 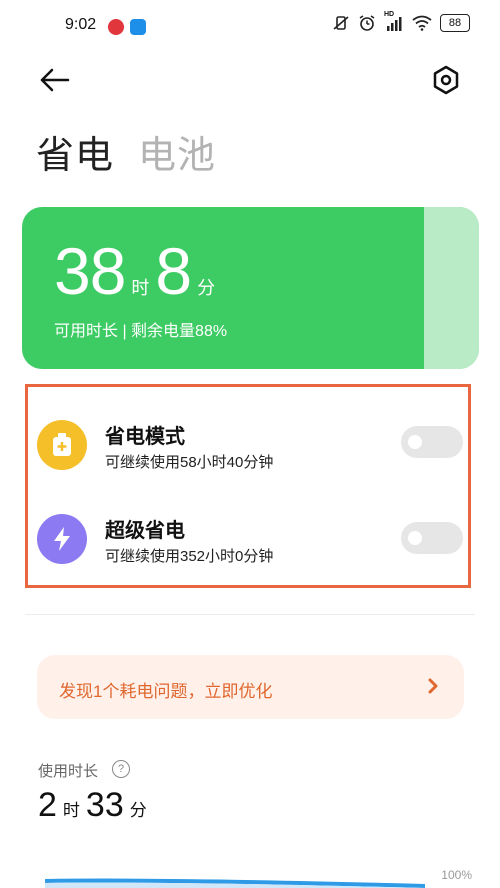 What do you see at coordinates (145, 437) in the screenshot?
I see `power-saving-mode-title: 省电模式` at bounding box center [145, 437].